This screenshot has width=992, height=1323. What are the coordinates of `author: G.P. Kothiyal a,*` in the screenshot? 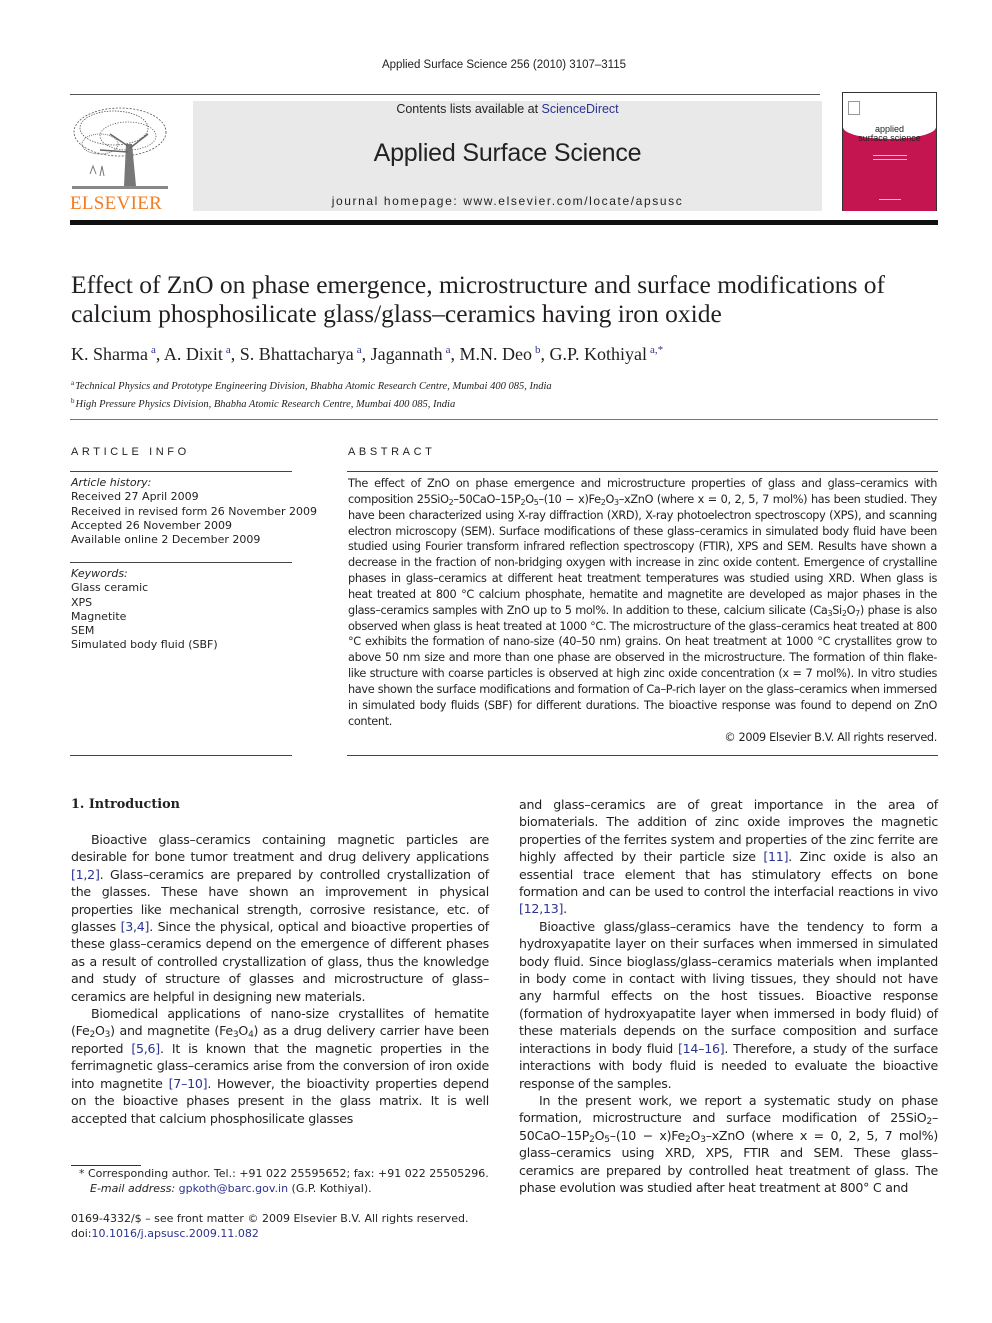 It's located at (607, 354).